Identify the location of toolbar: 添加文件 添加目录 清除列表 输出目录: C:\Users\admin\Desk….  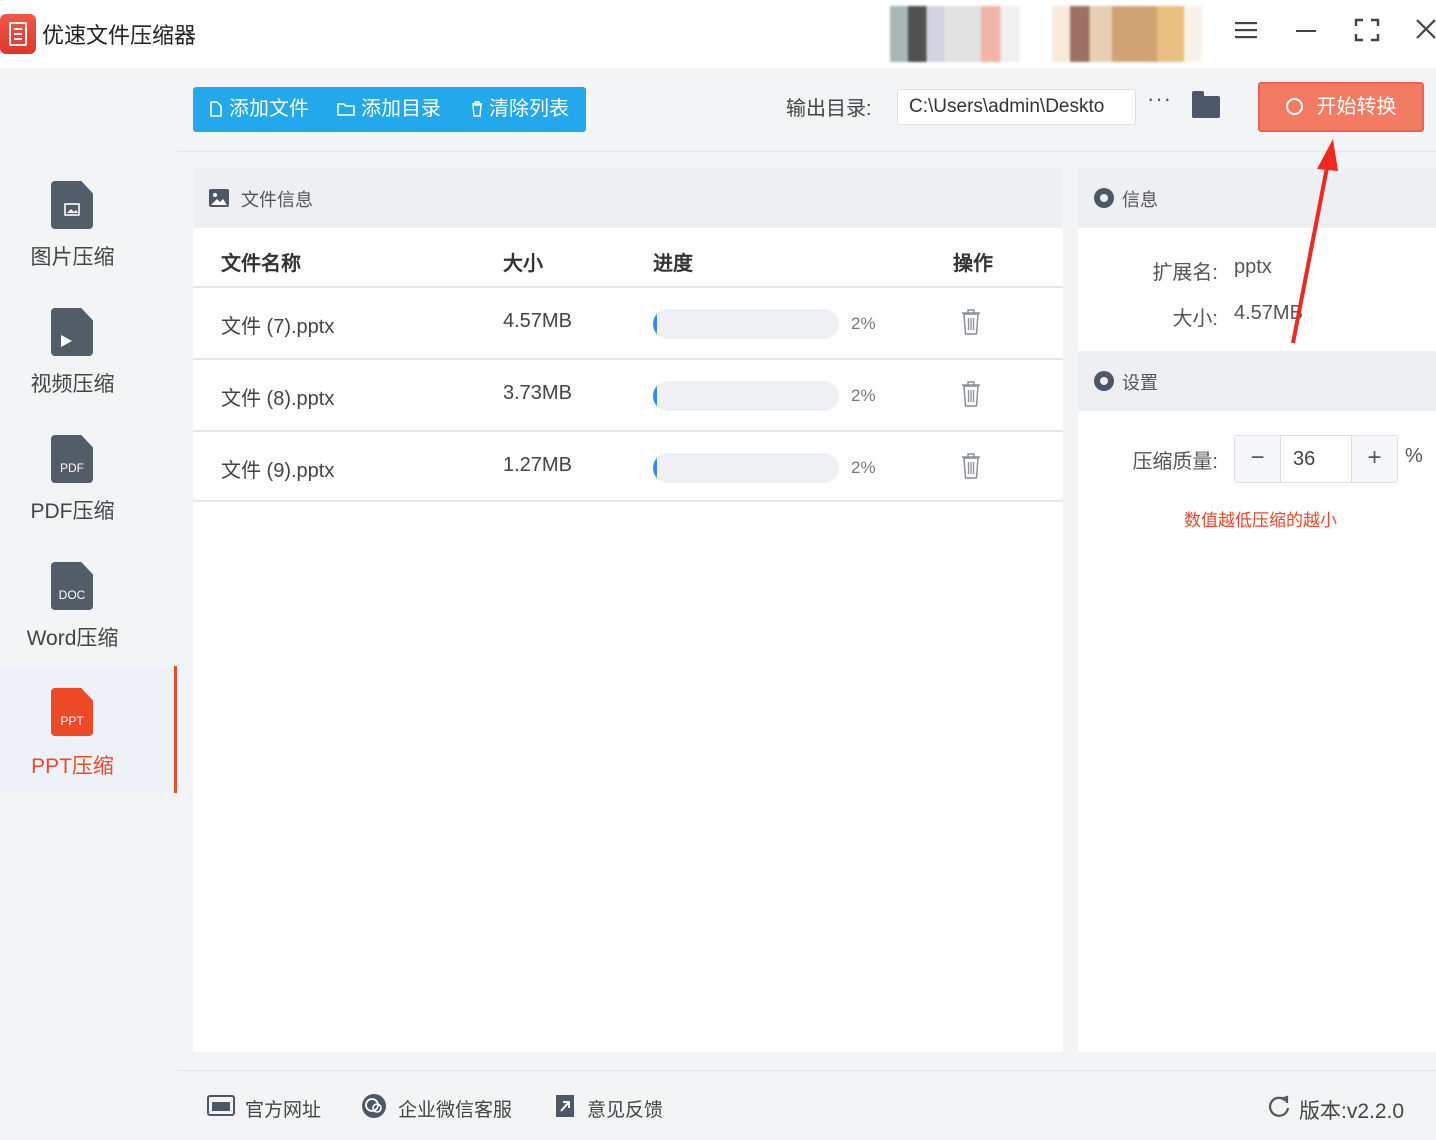
(806, 110).